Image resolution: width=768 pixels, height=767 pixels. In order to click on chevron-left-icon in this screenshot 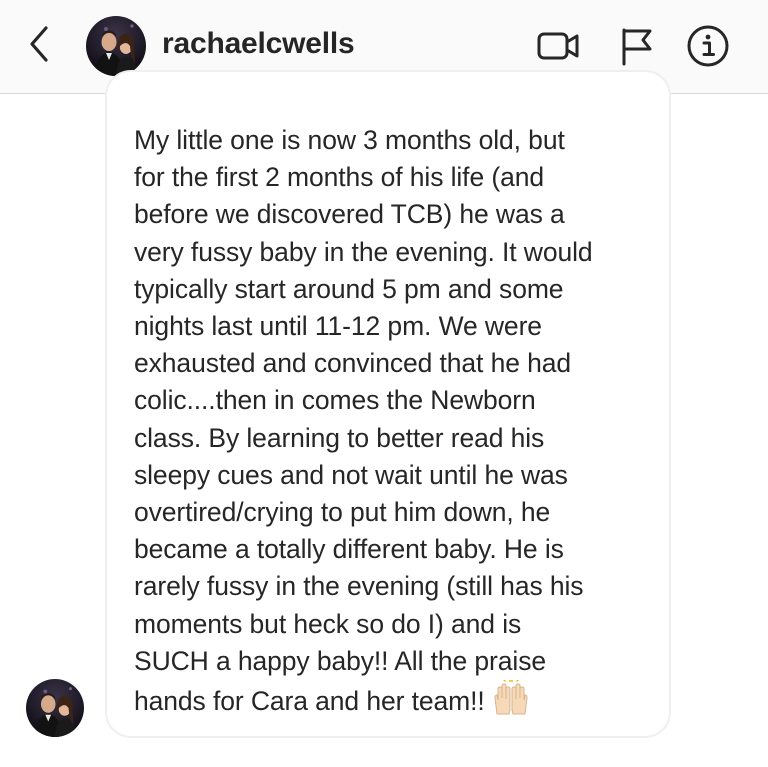, I will do `click(39, 44)`.